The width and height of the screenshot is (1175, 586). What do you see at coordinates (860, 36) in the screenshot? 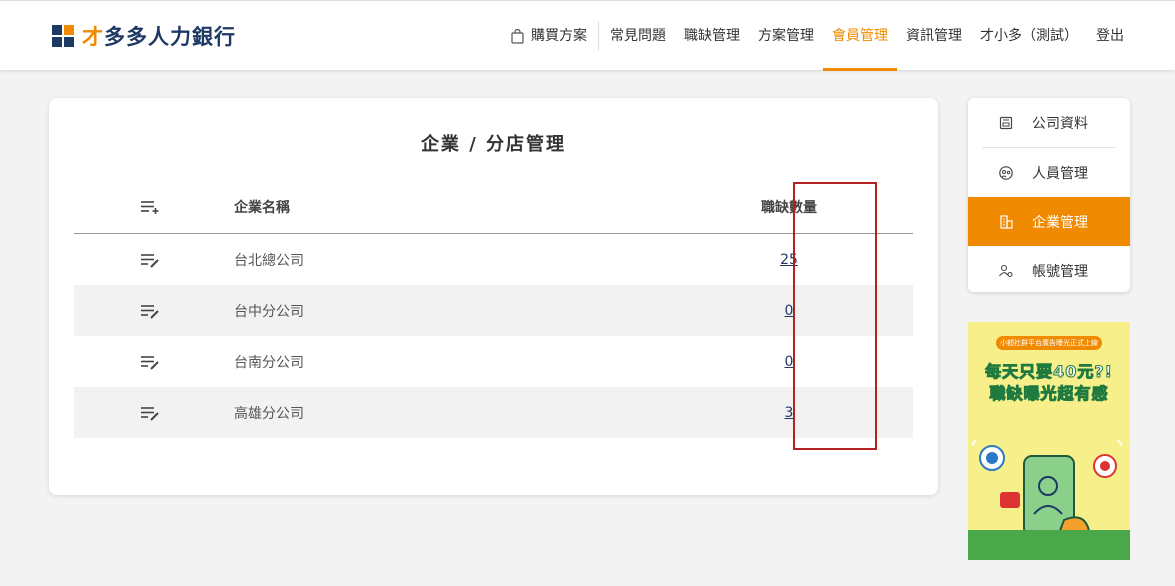
I see `nav-member-management: 會員管理` at bounding box center [860, 36].